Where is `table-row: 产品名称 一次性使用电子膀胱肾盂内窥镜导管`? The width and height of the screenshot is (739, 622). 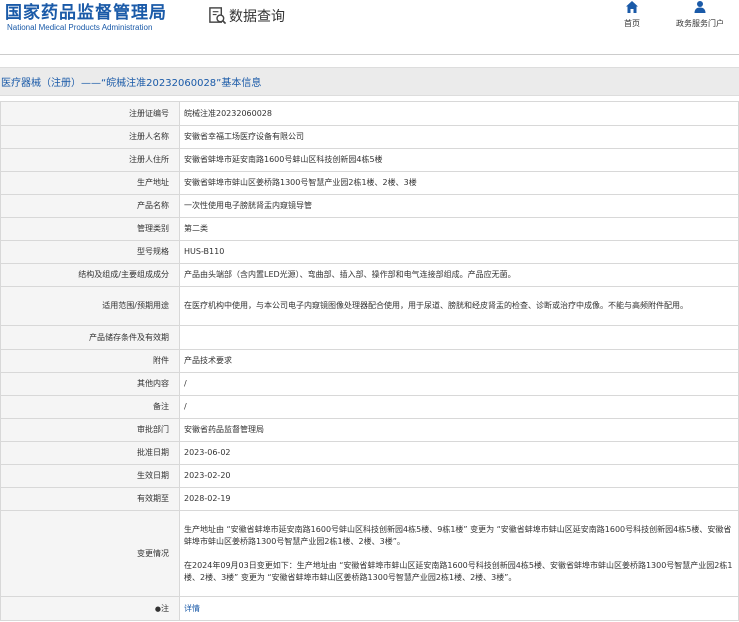 table-row: 产品名称 一次性使用电子膀胱肾盂内窥镜导管 is located at coordinates (369, 206).